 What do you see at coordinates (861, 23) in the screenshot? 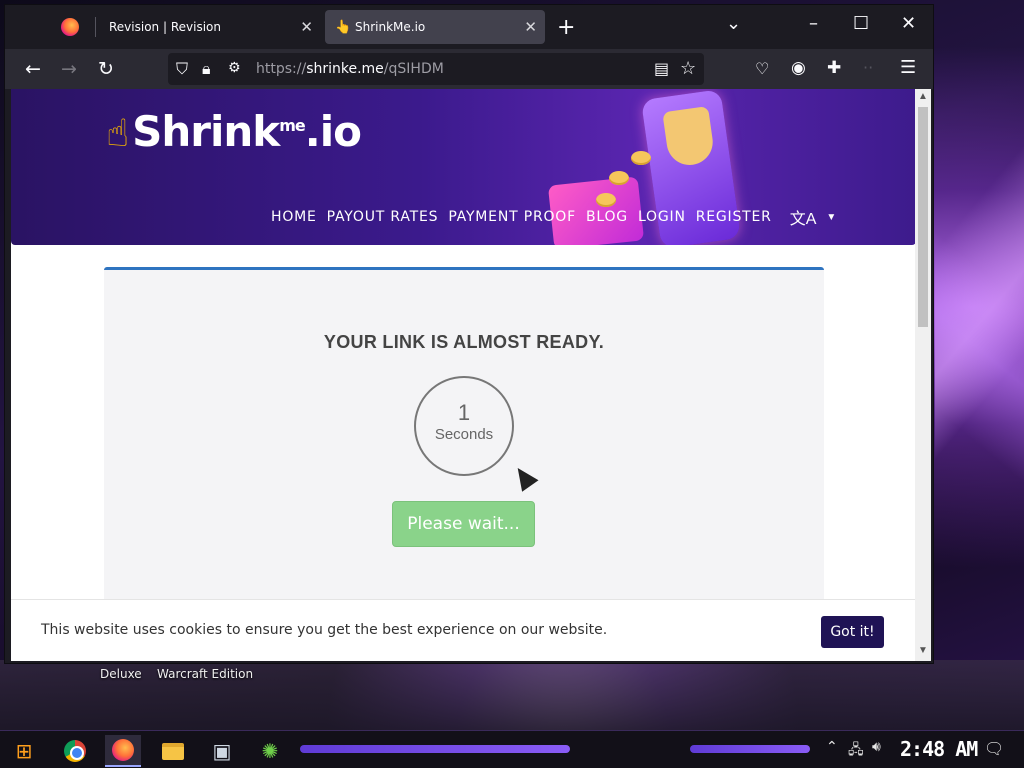
I see `maximize-icon: ☐` at bounding box center [861, 23].